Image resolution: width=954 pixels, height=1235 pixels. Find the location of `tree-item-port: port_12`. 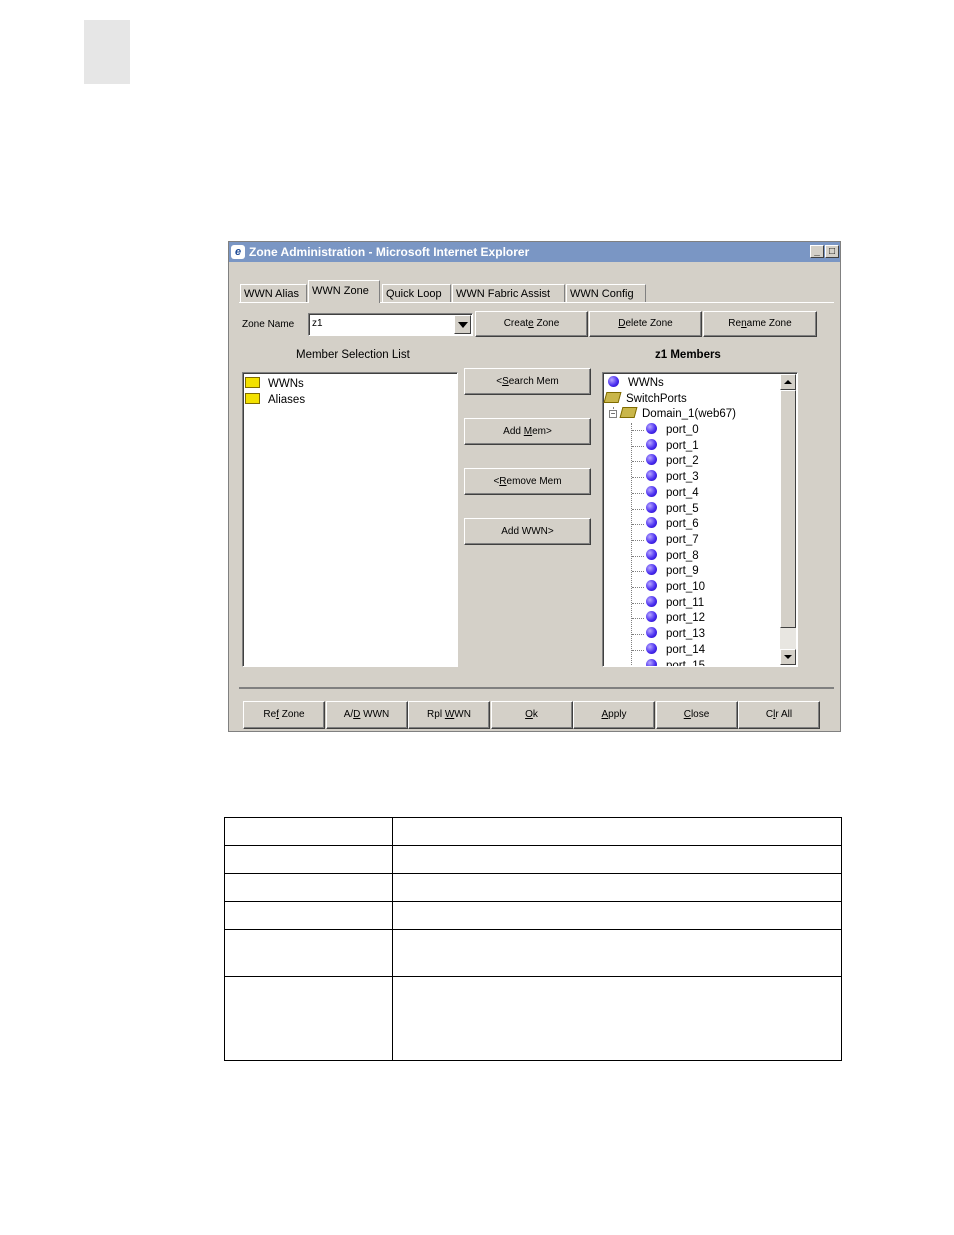

tree-item-port: port_12 is located at coordinates (675, 618).